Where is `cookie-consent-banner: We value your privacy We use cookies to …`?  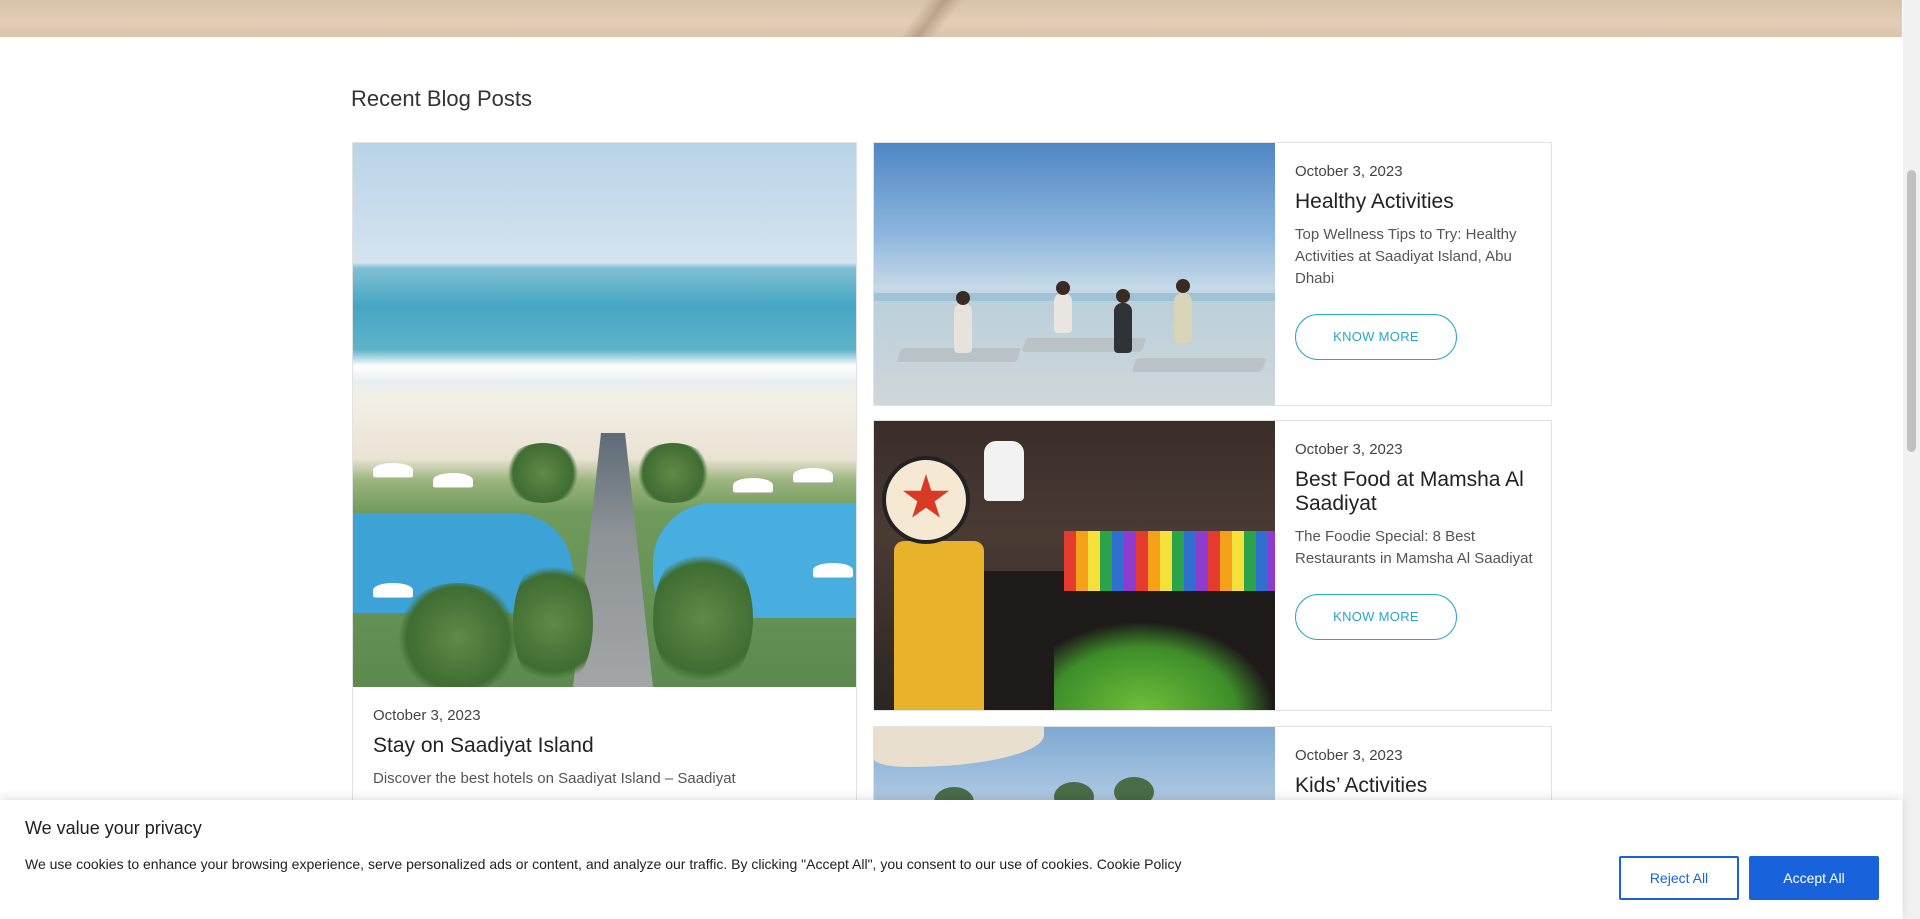 cookie-consent-banner: We value your privacy We use cookies to … is located at coordinates (951, 859).